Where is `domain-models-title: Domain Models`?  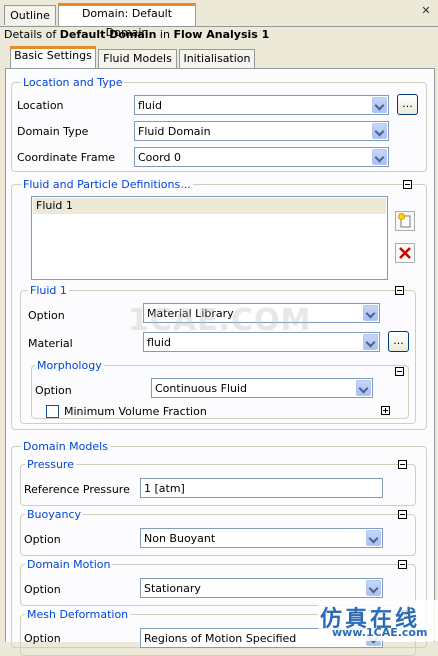
domain-models-title: Domain Models is located at coordinates (65, 446).